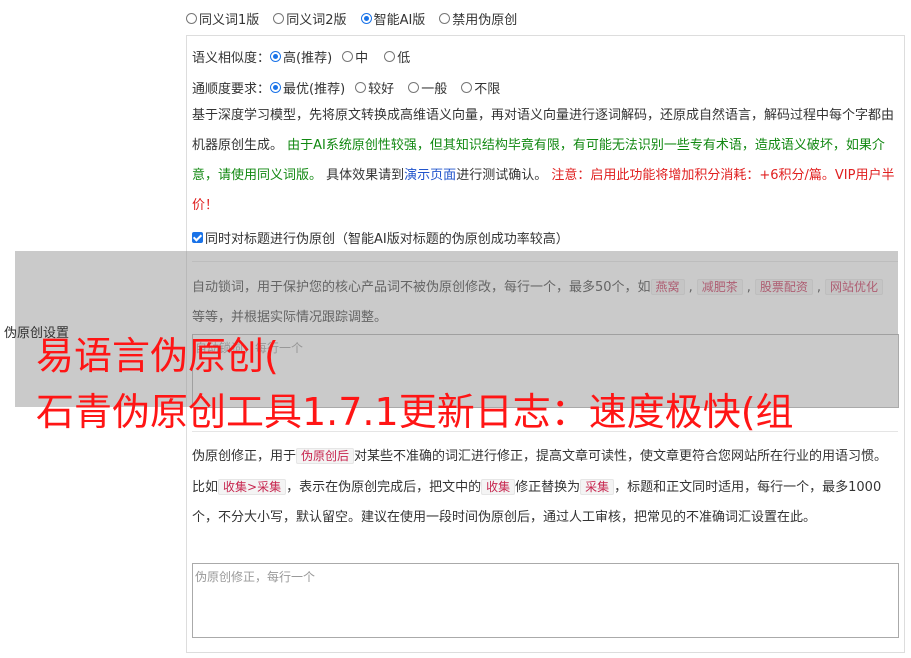  I want to click on similarity-row: 语义相似度： 高(推荐) 中 低, so click(308, 56).